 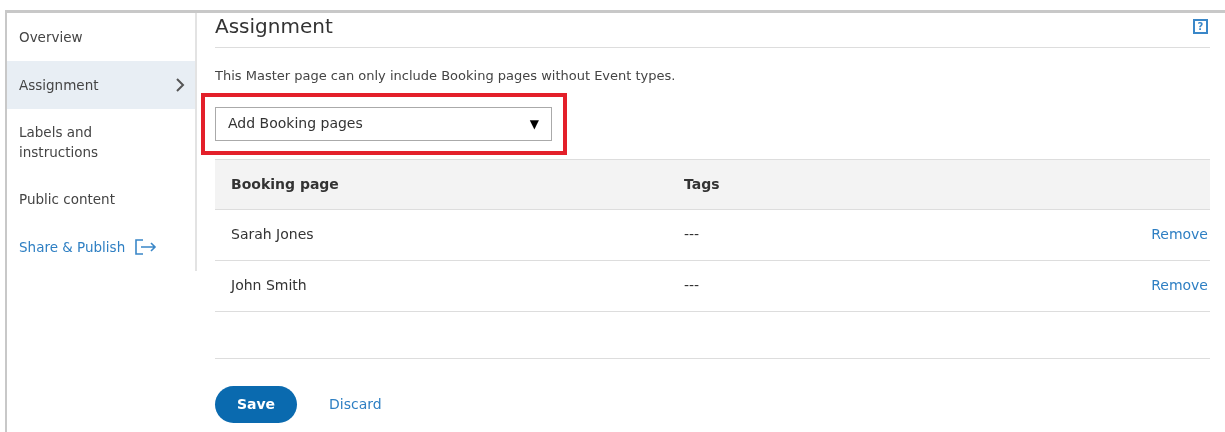 What do you see at coordinates (101, 142) in the screenshot?
I see `sidebar-item: Labels and instructions` at bounding box center [101, 142].